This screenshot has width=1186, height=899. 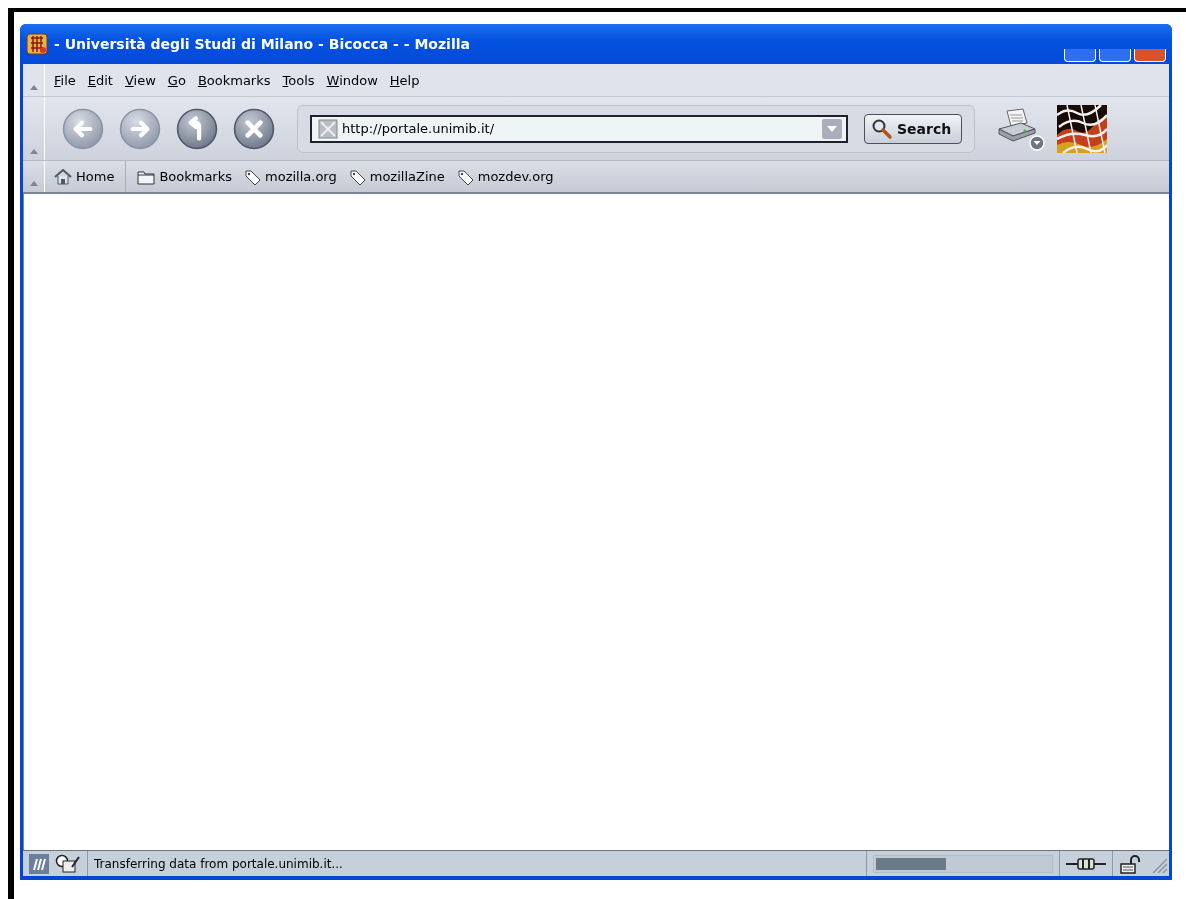 I want to click on printer-icon, so click(x=1020, y=128).